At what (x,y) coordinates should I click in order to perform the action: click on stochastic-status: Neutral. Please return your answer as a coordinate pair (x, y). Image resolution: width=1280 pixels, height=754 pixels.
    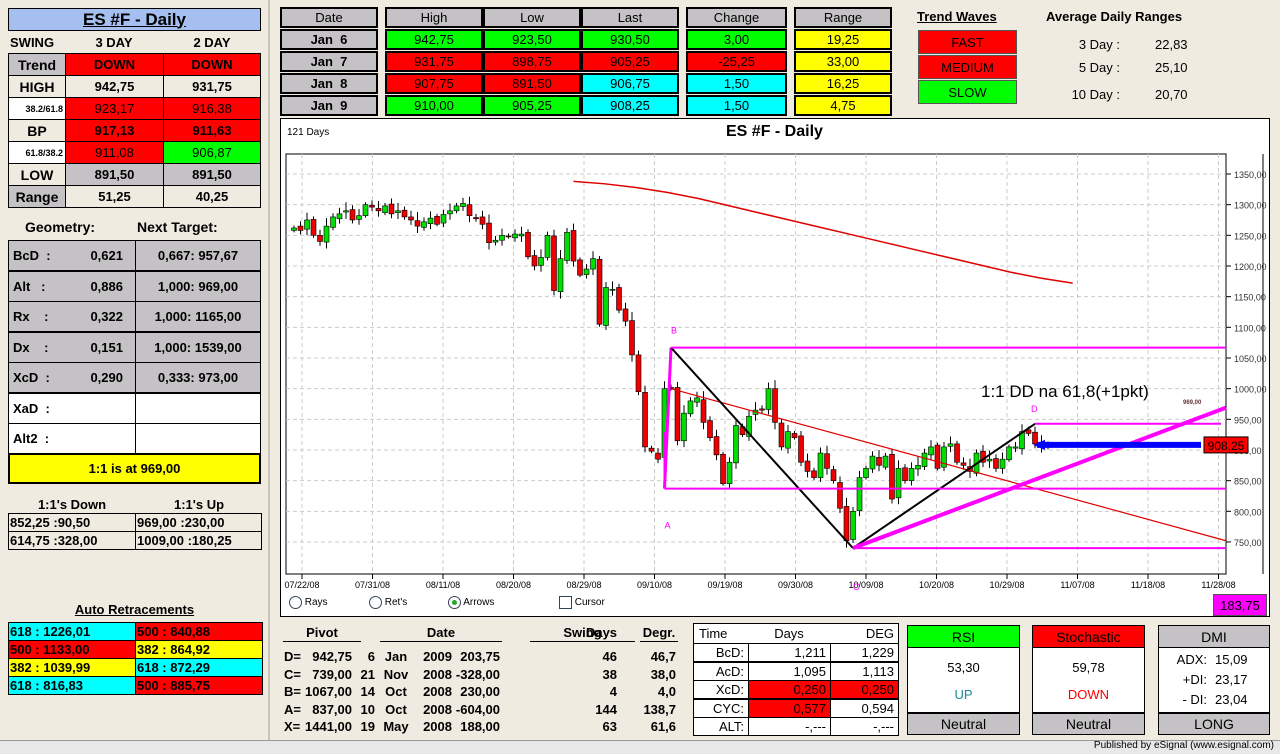
    Looking at the image, I should click on (1088, 723).